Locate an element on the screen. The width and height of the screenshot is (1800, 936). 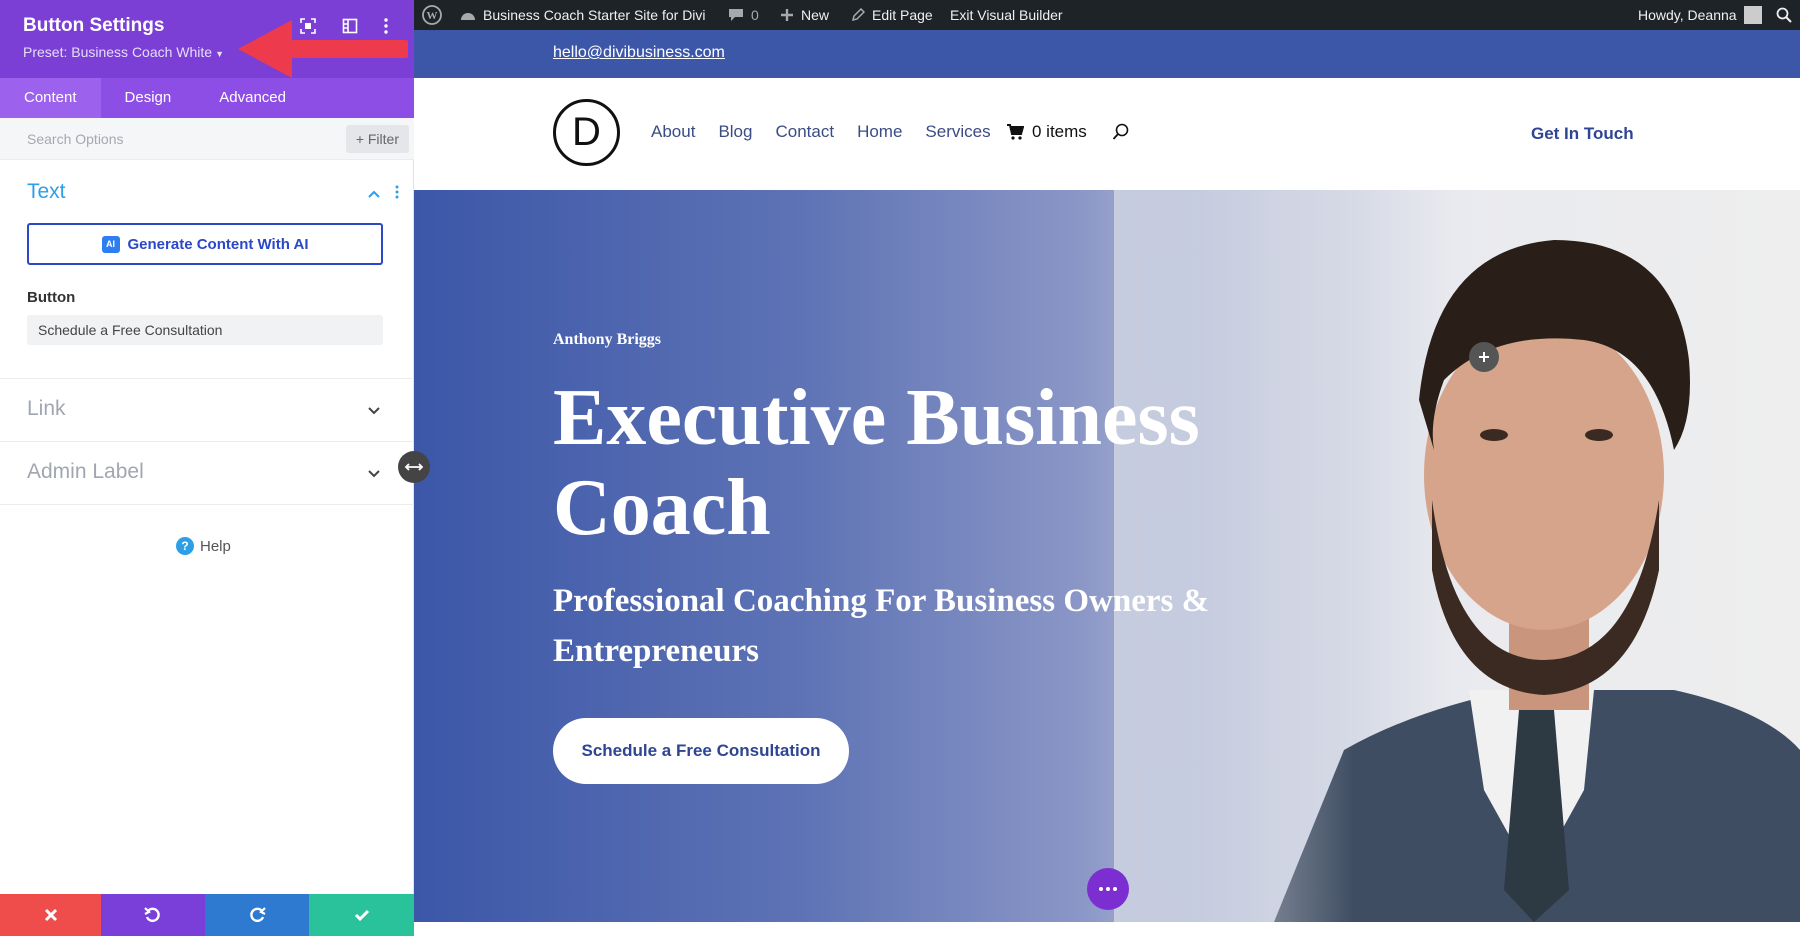
edit-page-link: Edit Page is located at coordinates (892, 15).